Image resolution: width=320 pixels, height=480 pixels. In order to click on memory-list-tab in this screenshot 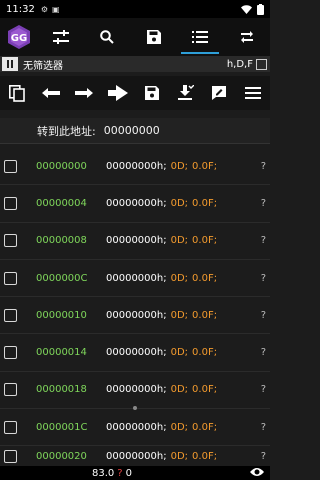, I will do `click(200, 37)`.